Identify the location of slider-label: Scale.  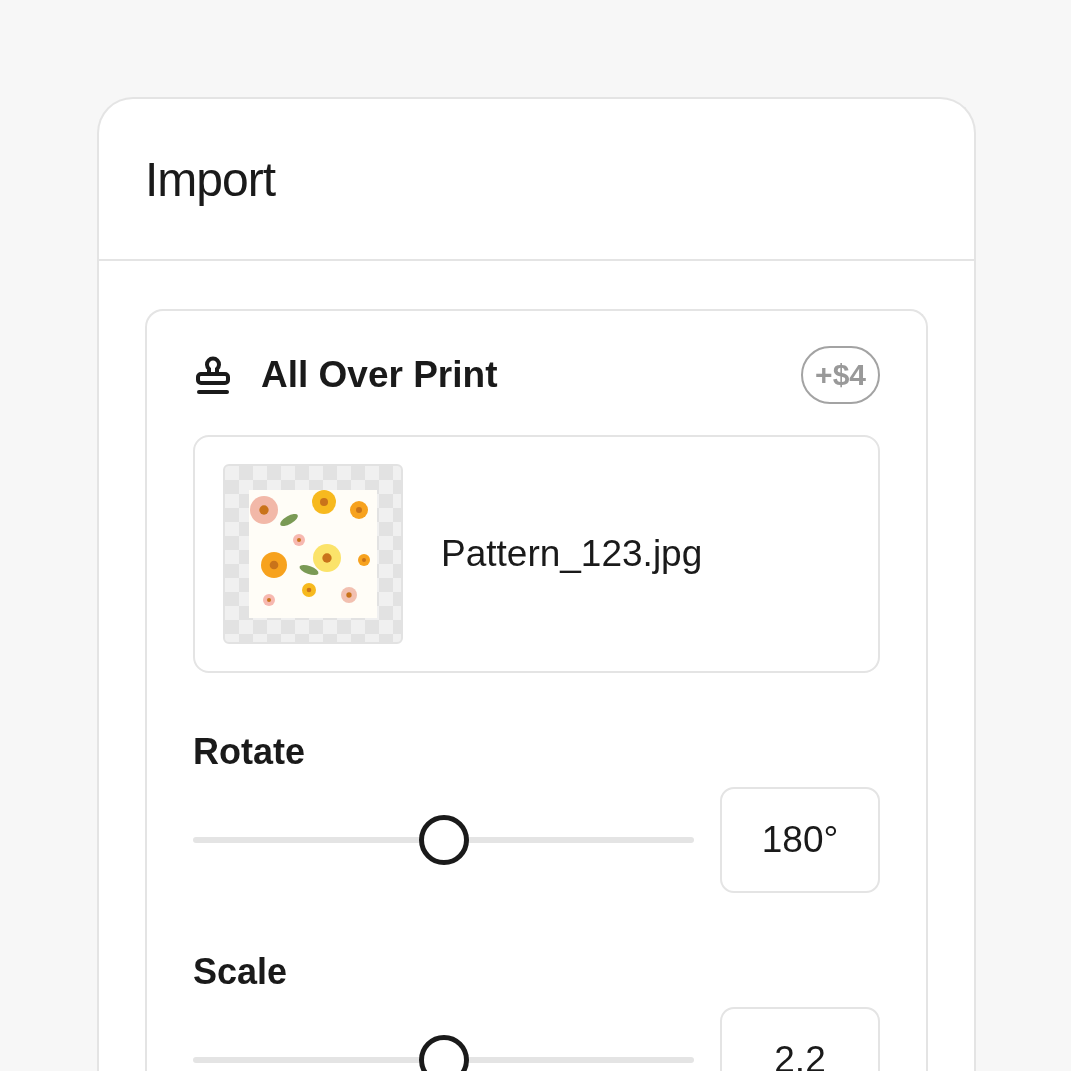
(241, 972).